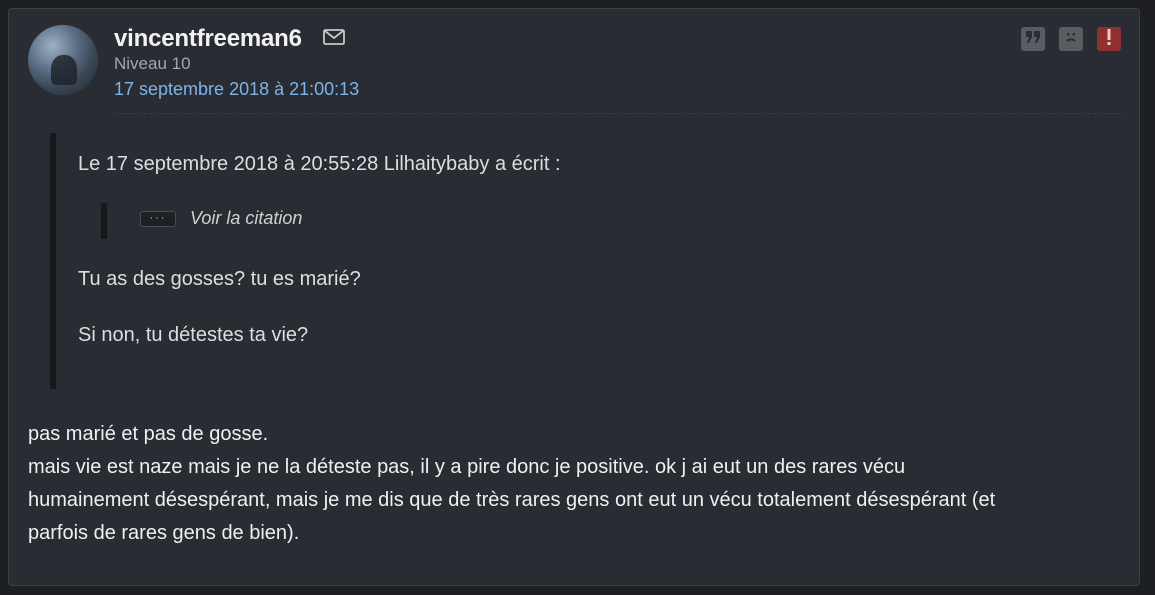  I want to click on message-line: parfois de rares gens de bien)., so click(164, 533).